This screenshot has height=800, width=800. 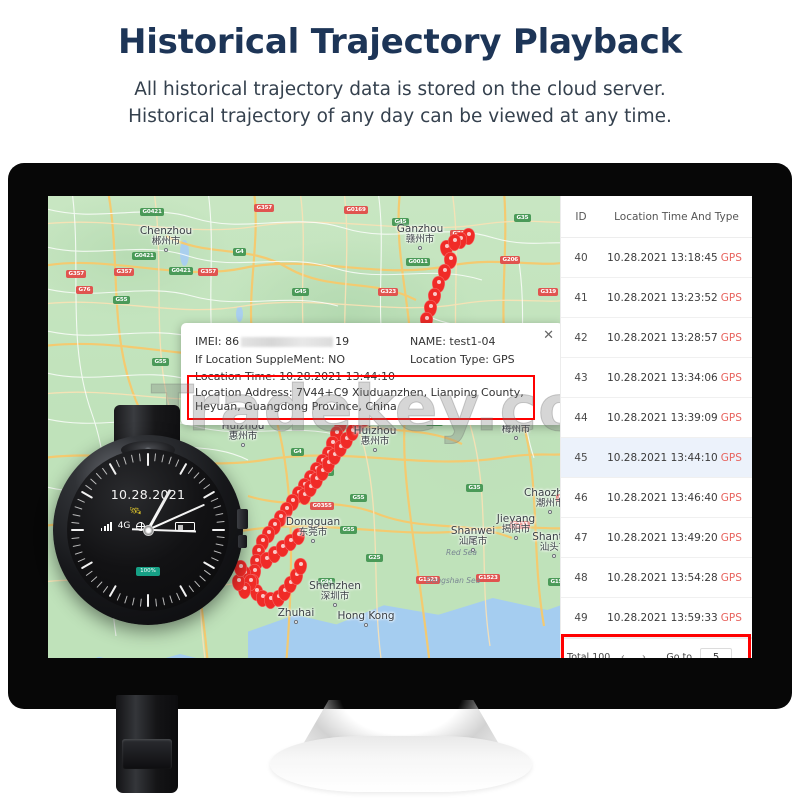 I want to click on city-label: Ganzhou 赣州市, so click(x=420, y=236).